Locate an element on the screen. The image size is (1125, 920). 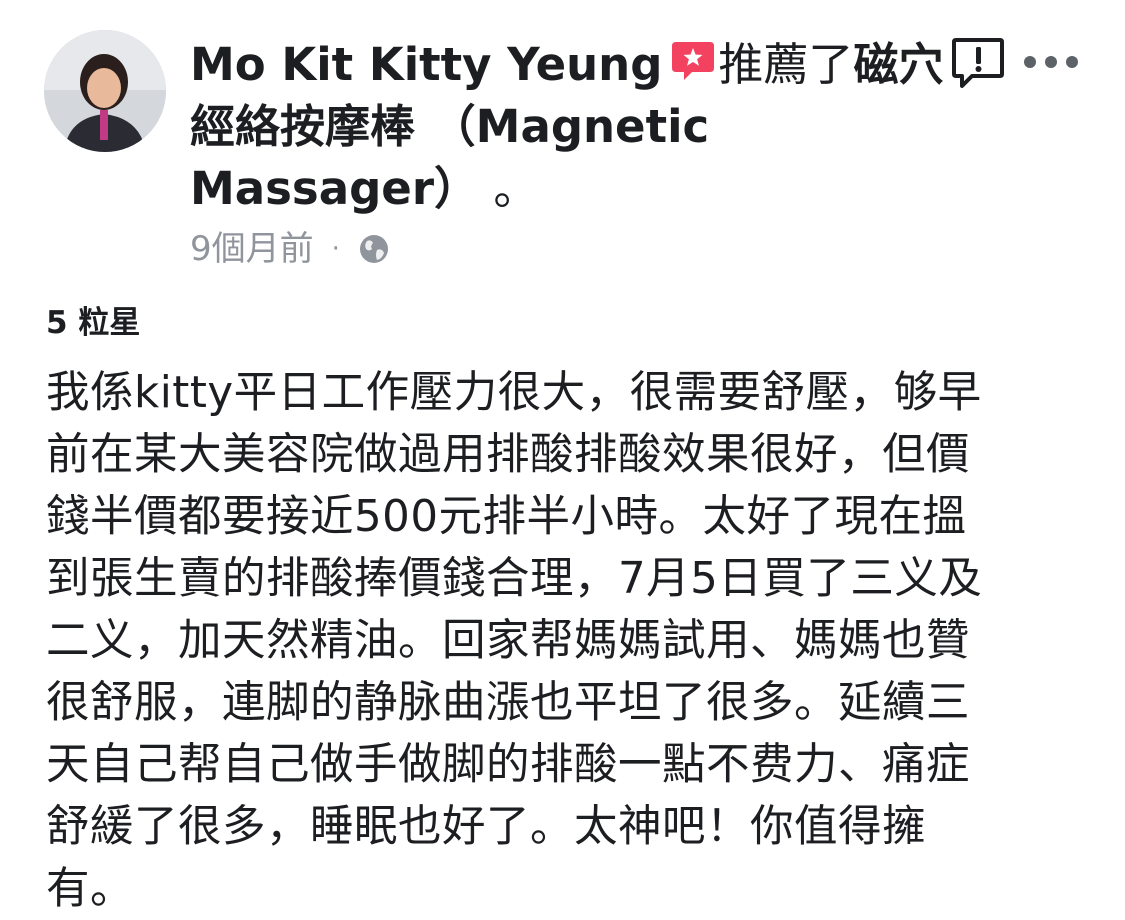
globe-icon is located at coordinates (374, 249).